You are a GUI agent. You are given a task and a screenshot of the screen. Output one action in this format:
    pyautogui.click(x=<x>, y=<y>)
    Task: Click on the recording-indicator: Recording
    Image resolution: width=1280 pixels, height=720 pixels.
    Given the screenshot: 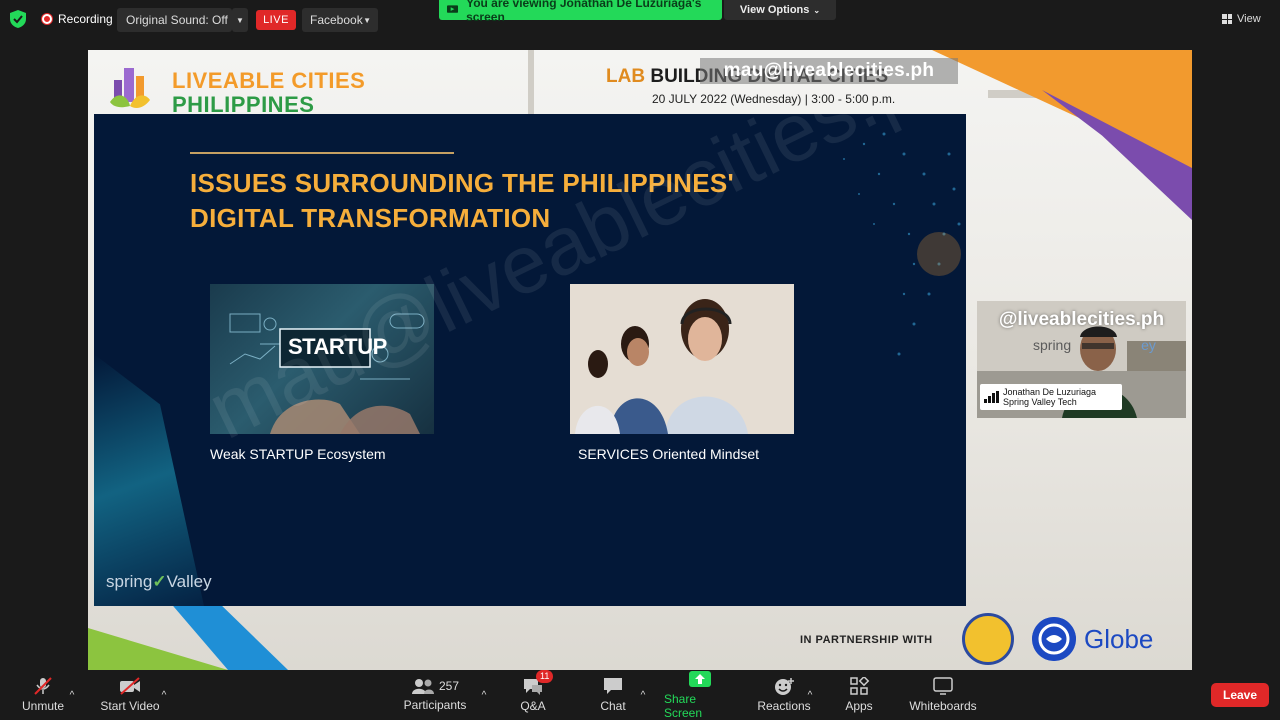 What is the action you would take?
    pyautogui.click(x=77, y=19)
    